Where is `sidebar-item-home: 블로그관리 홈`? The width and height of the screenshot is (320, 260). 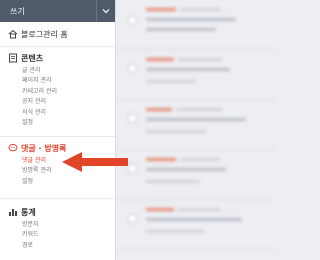 sidebar-item-home: 블로그관리 홈 is located at coordinates (57, 34).